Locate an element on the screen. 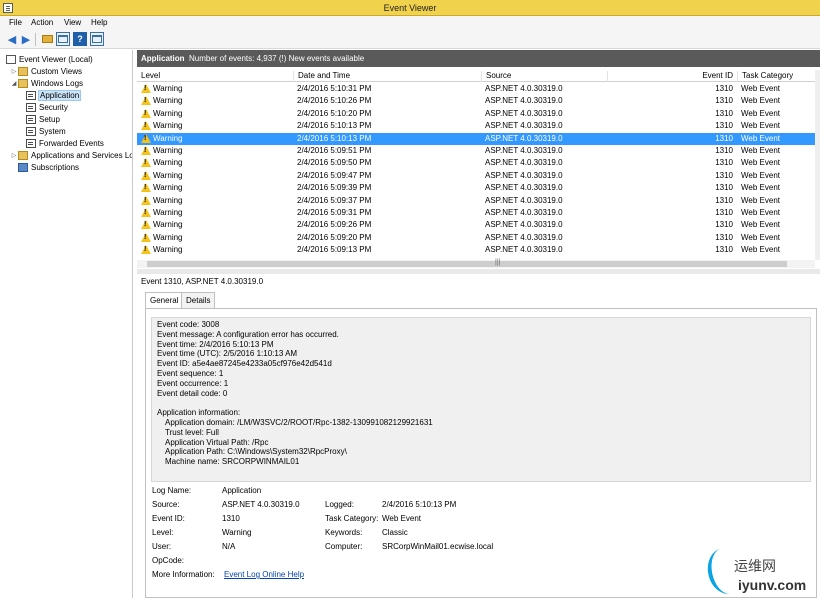 This screenshot has width=820, height=598. tree-item-application: Application is located at coordinates (54, 95).